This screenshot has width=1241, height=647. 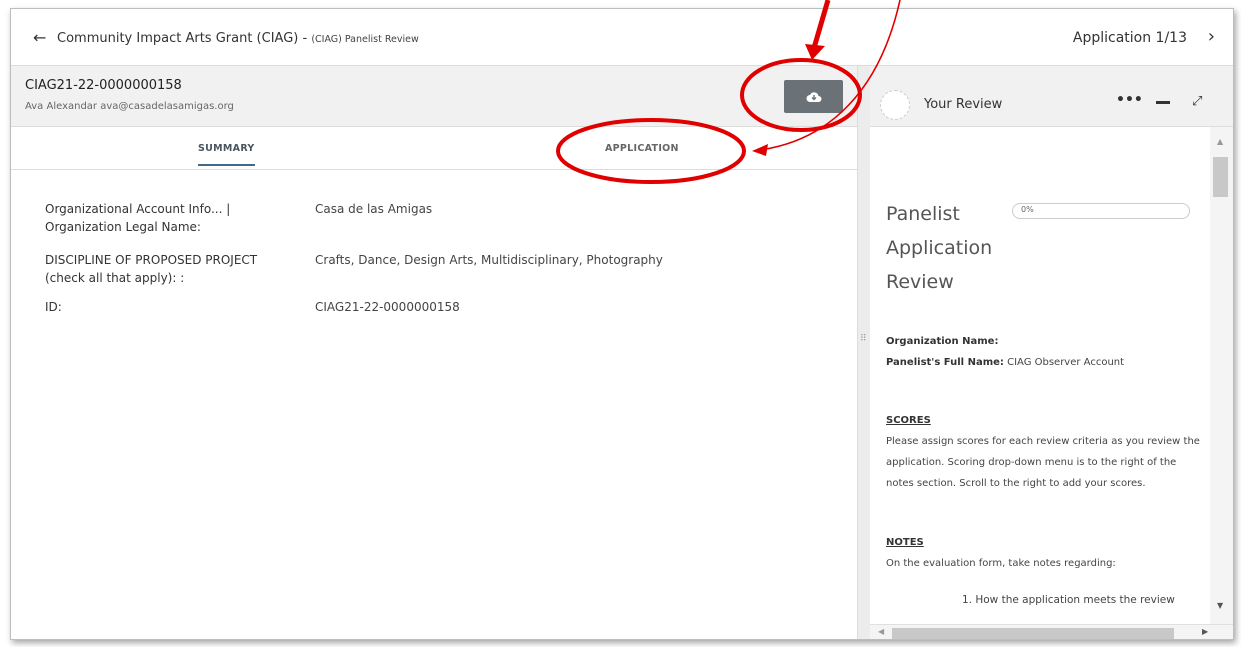 I want to click on scores-heading: SCORES, so click(x=908, y=420).